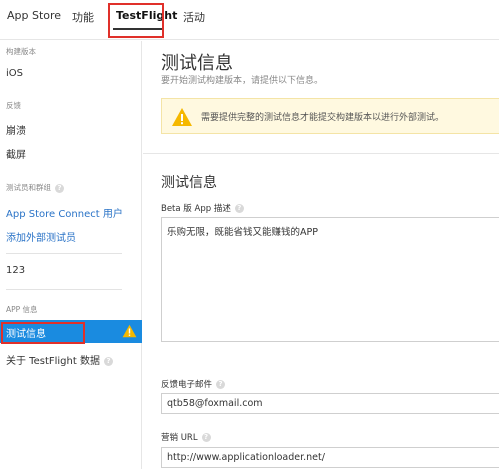 The image size is (499, 469). What do you see at coordinates (323, 118) in the screenshot?
I see `warning-banner-text: 需要提供完整的测试信息才能提交构建版本以进行外部测试。` at bounding box center [323, 118].